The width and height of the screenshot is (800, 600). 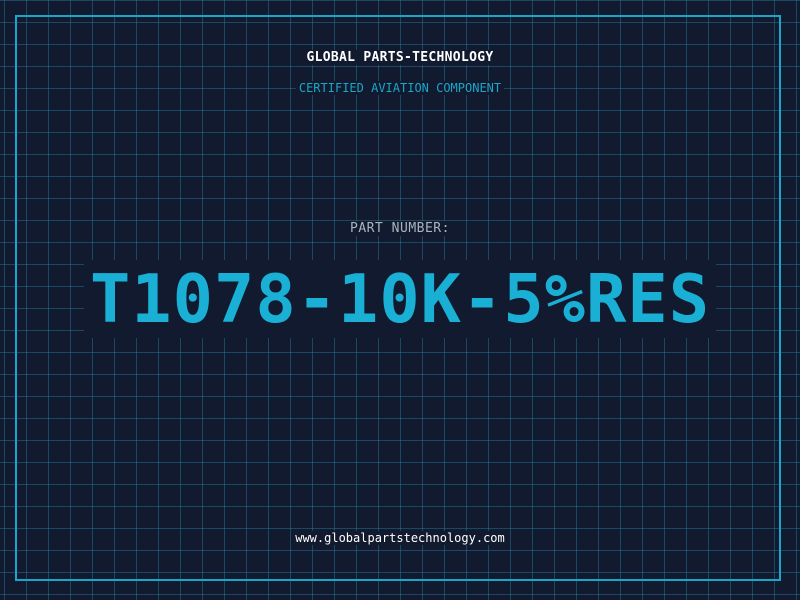 I want to click on tagline: CERTIFIED AVIATION COMPONENT, so click(x=400, y=88).